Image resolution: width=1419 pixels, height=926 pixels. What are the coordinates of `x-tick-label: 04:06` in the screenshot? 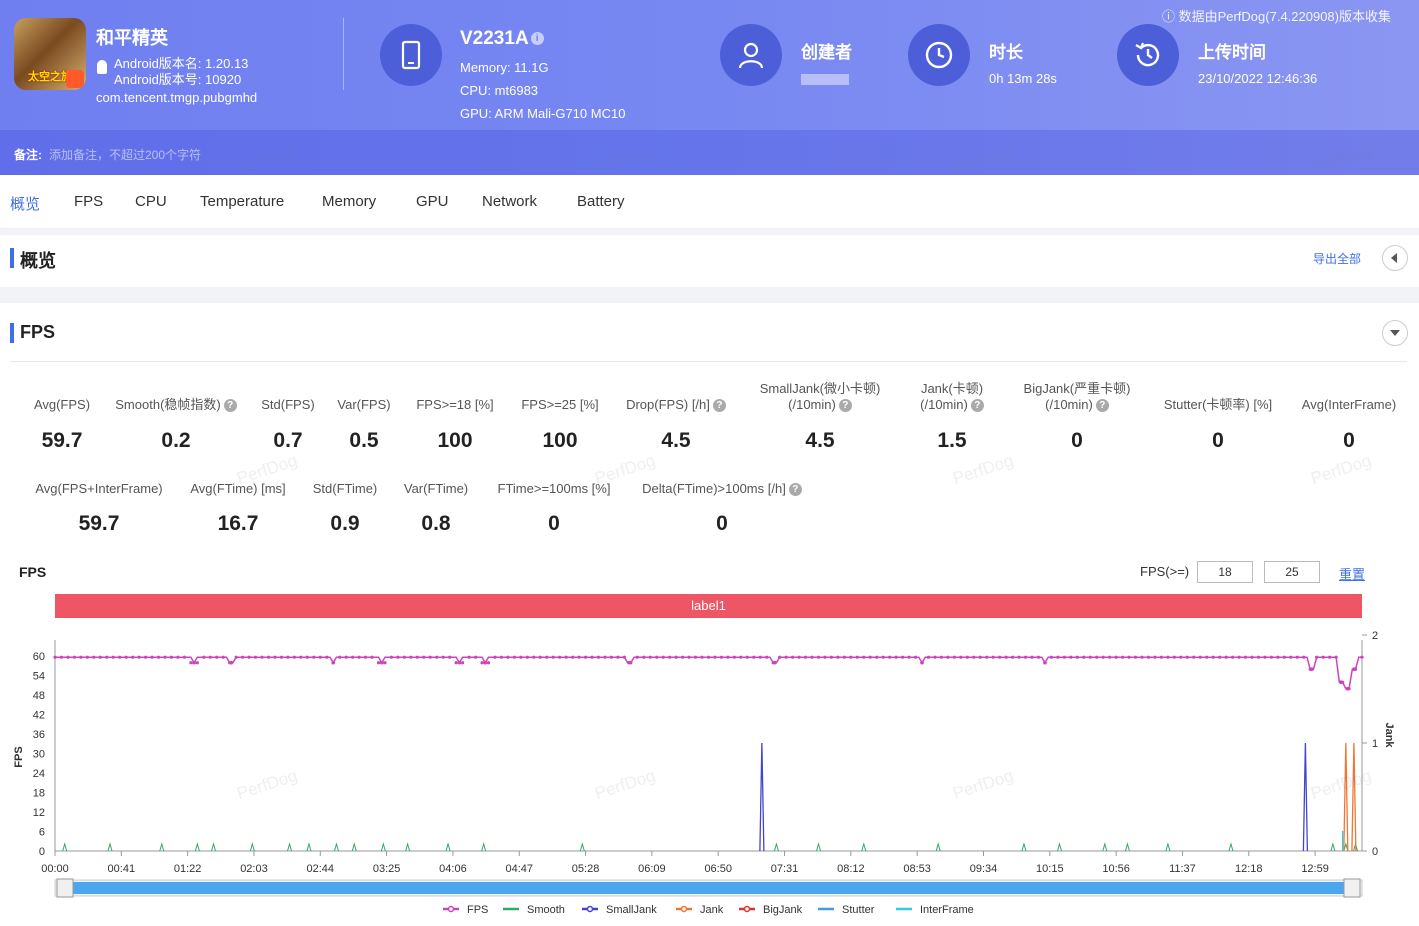 It's located at (453, 869).